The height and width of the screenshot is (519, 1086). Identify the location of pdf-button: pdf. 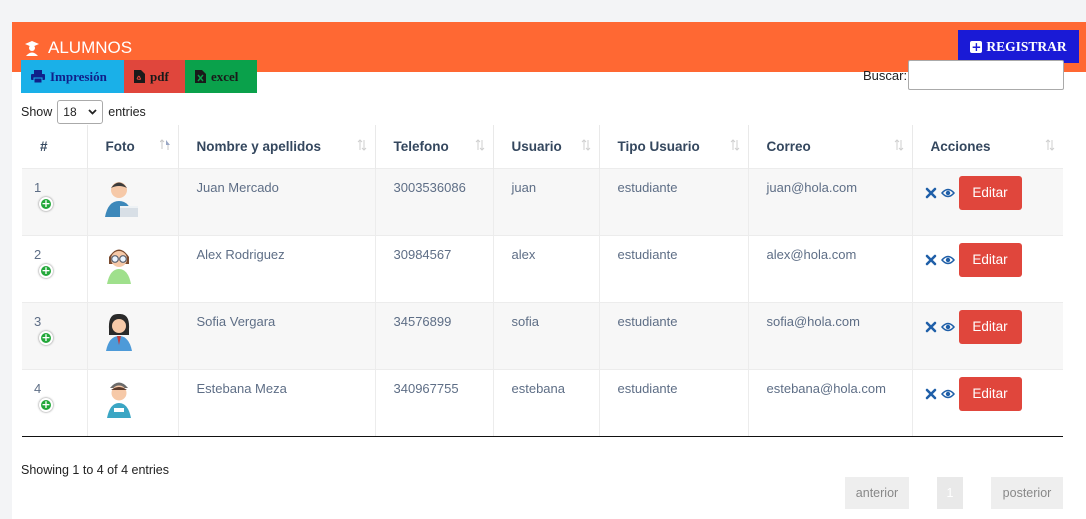
(154, 76).